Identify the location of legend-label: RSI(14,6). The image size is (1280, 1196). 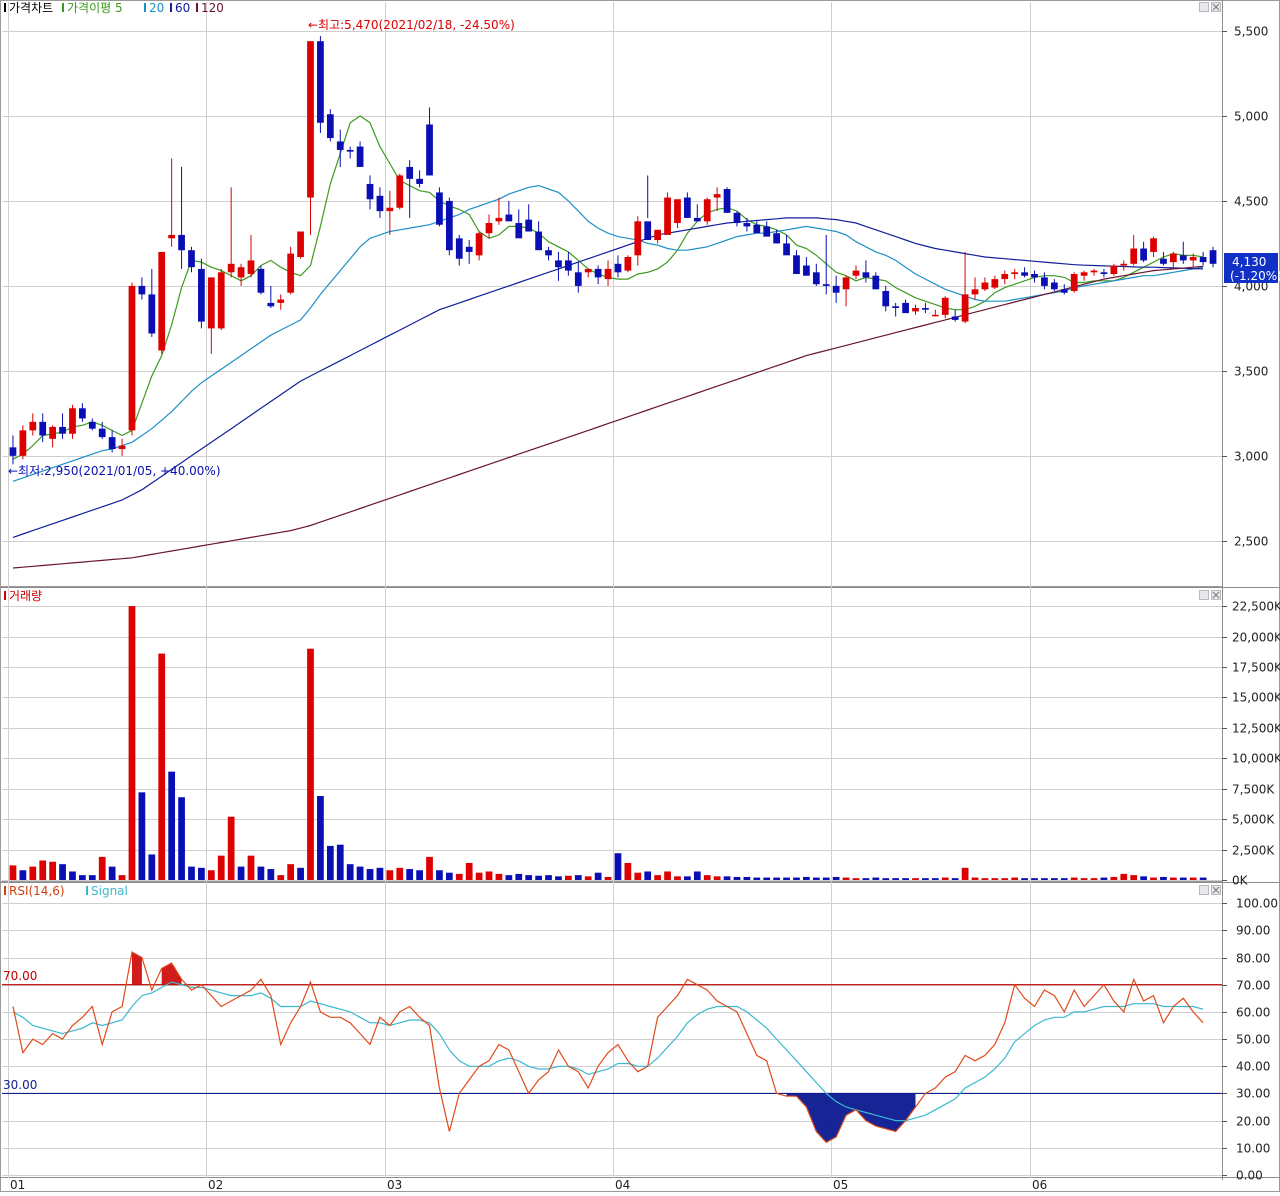
(37, 891).